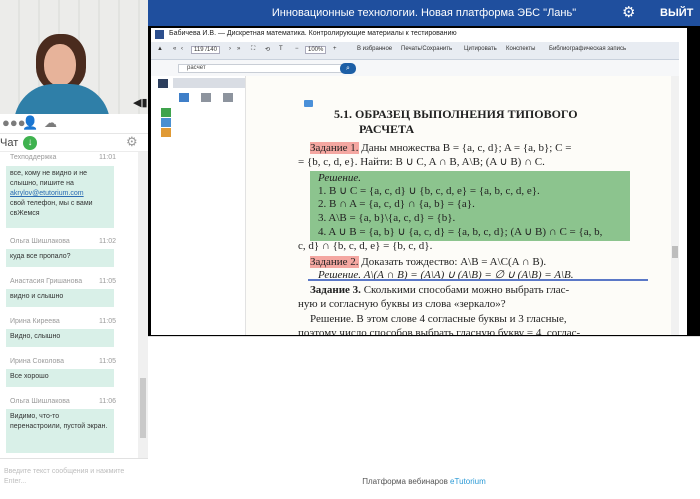 The image size is (700, 499). Describe the element at coordinates (426, 49) in the screenshot. I see `print-save-button: Печать/Сохранить` at that location.